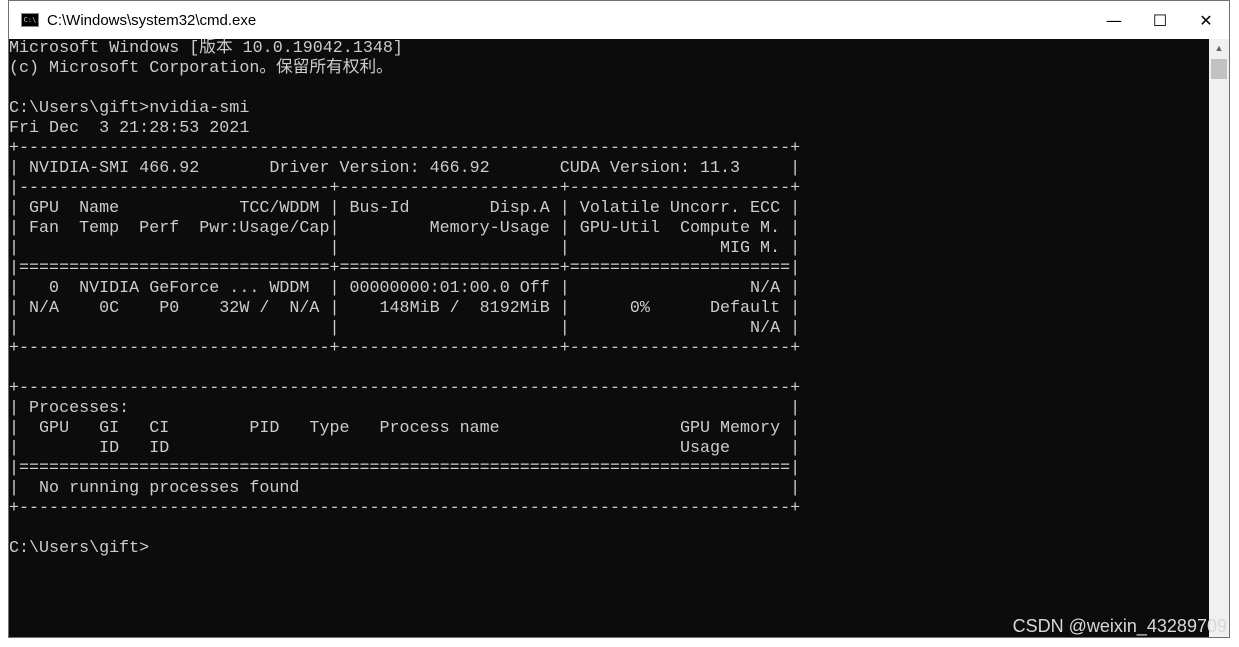 The width and height of the screenshot is (1239, 647). Describe the element at coordinates (152, 20) in the screenshot. I see `window-title: C:\Windows\system32\cmd.exe` at that location.